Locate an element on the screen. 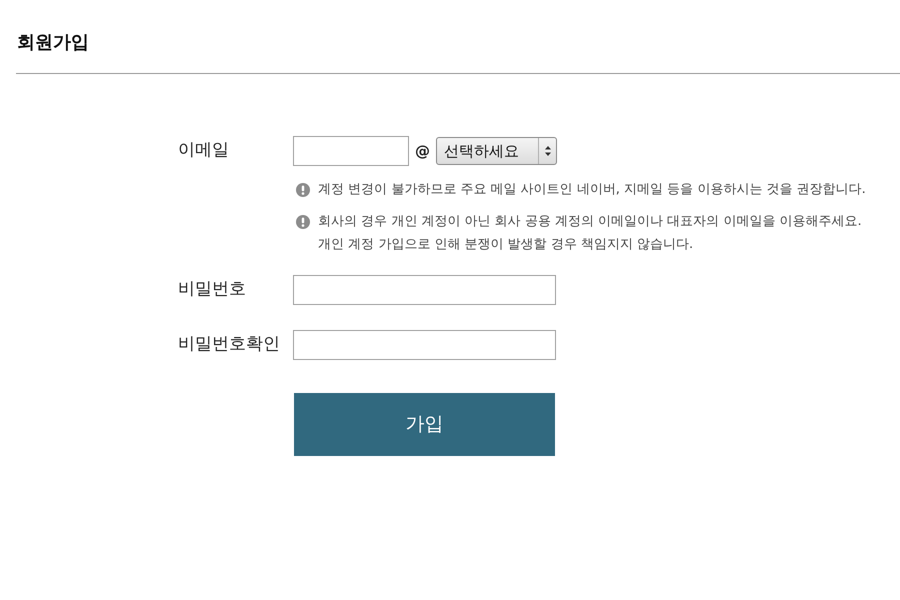 The height and width of the screenshot is (600, 900). page-title: 회원가입 is located at coordinates (53, 43).